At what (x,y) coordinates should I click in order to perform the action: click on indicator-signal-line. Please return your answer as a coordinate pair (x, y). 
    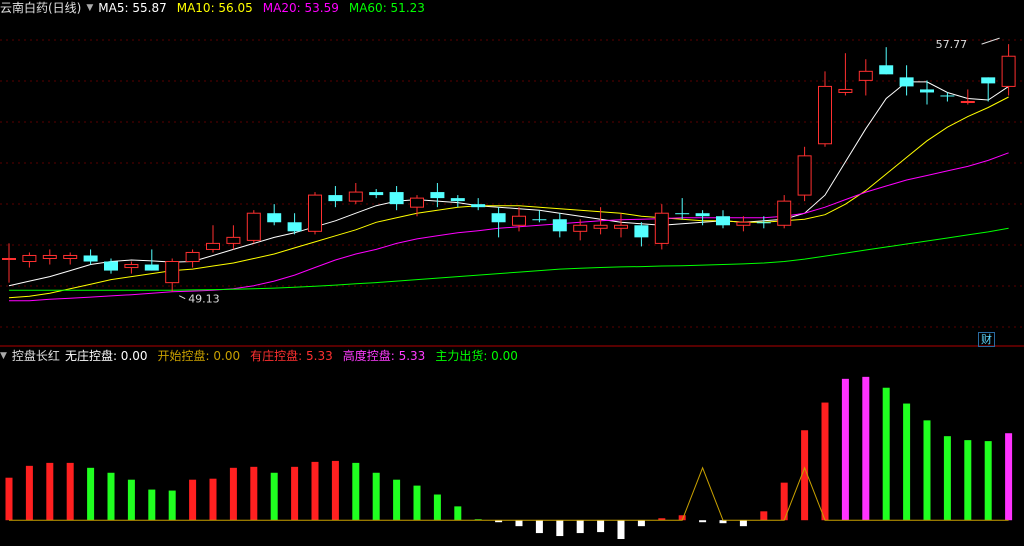
    Looking at the image, I should click on (509, 493).